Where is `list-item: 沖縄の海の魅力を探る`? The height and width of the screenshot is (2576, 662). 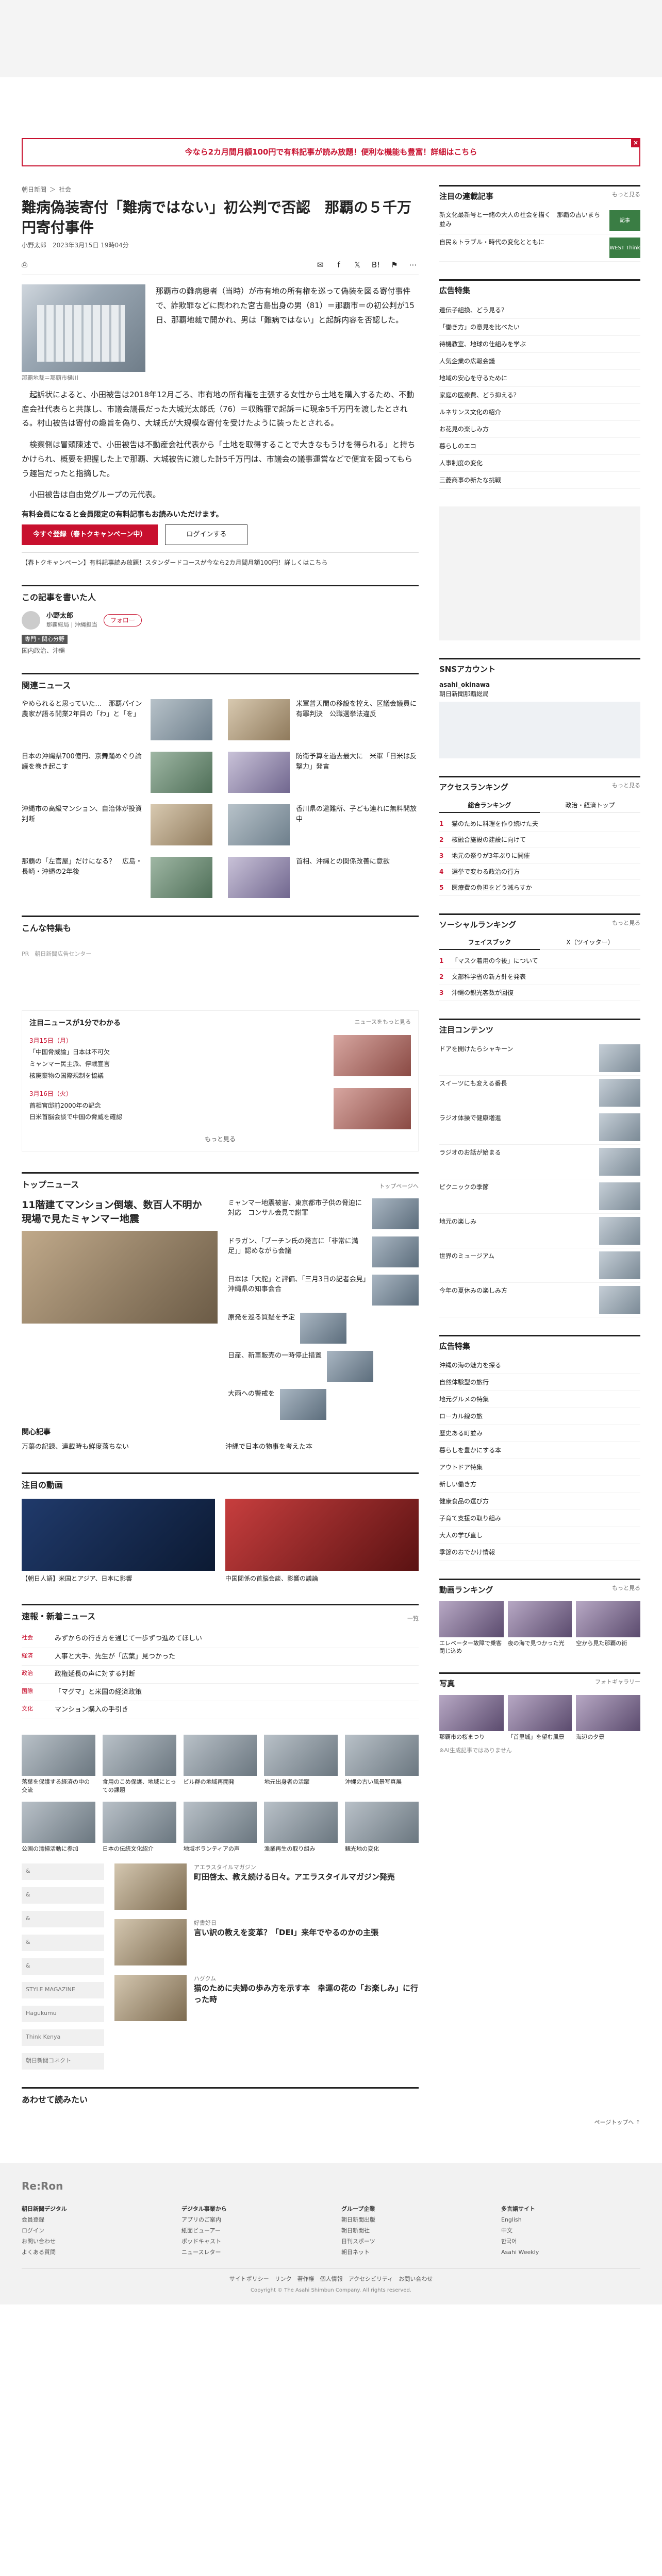
list-item: 沖縄の海の魅力を探る is located at coordinates (539, 1365).